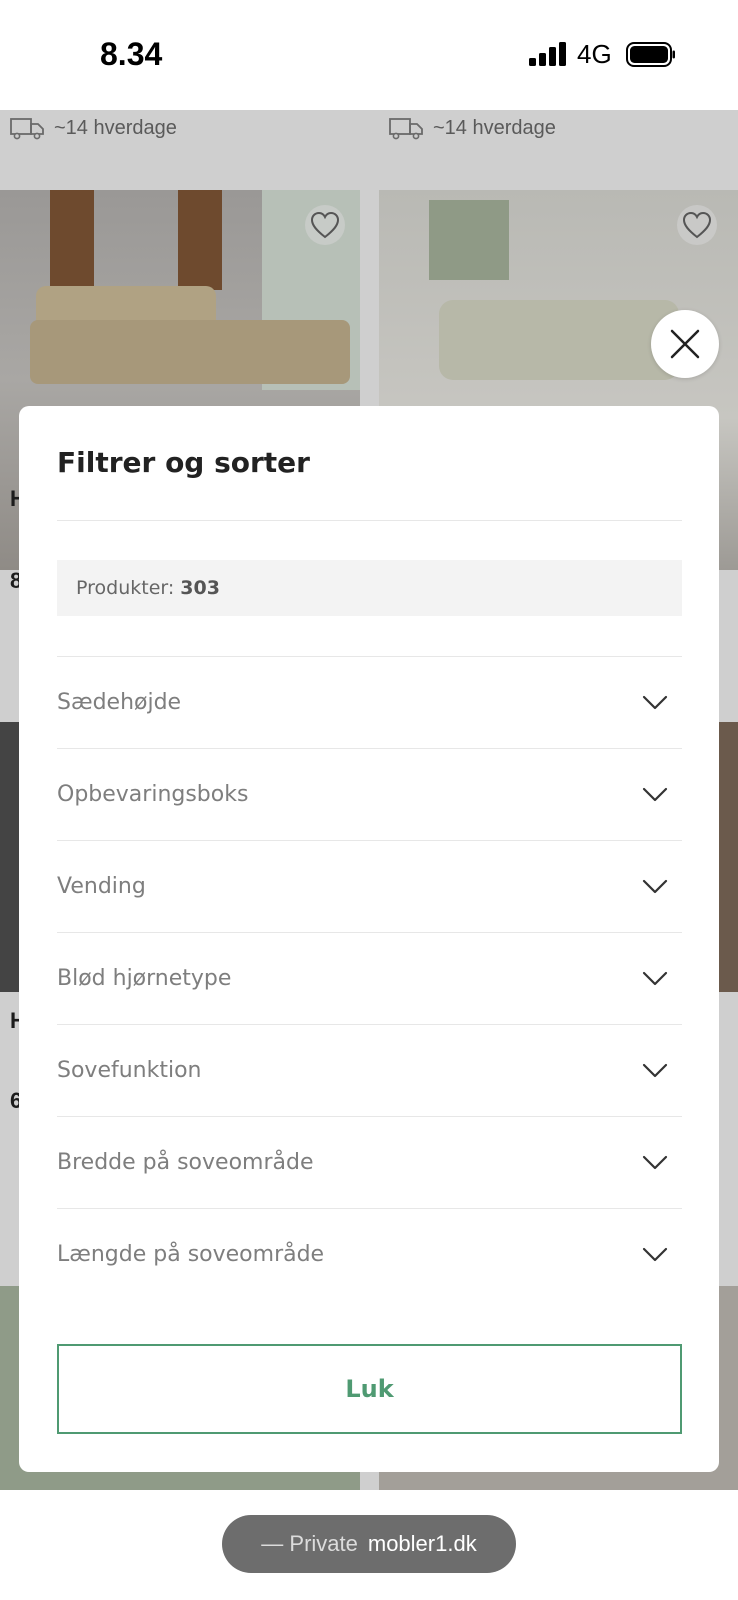  I want to click on filter-sleep-area-width: Bredde på soveområde, so click(369, 1162).